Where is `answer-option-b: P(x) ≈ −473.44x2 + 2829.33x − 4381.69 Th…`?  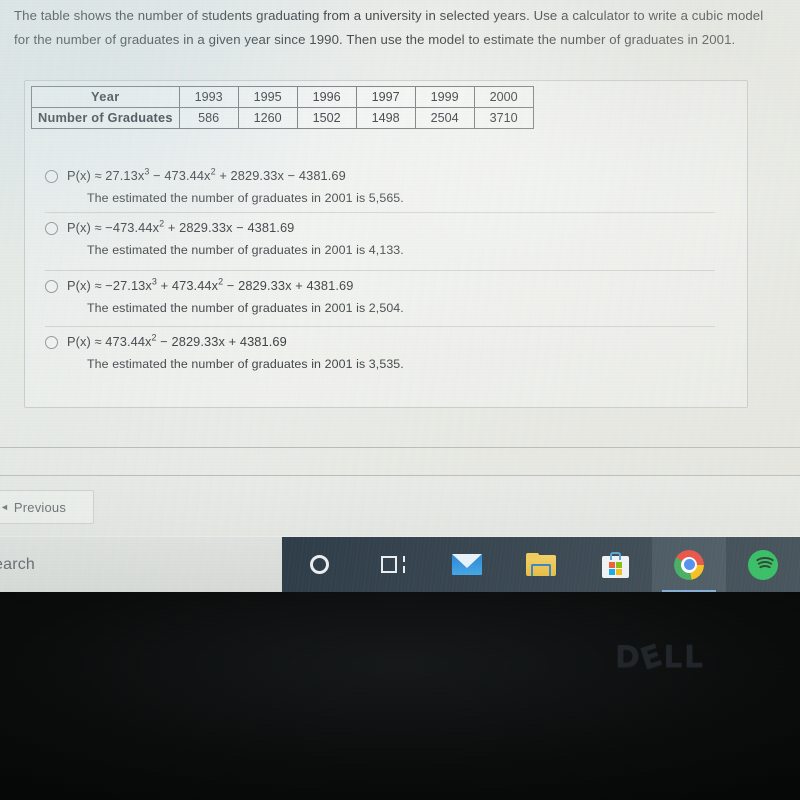
answer-option-b: P(x) ≈ −473.44x2 + 2829.33x − 4381.69 Th… is located at coordinates (380, 235).